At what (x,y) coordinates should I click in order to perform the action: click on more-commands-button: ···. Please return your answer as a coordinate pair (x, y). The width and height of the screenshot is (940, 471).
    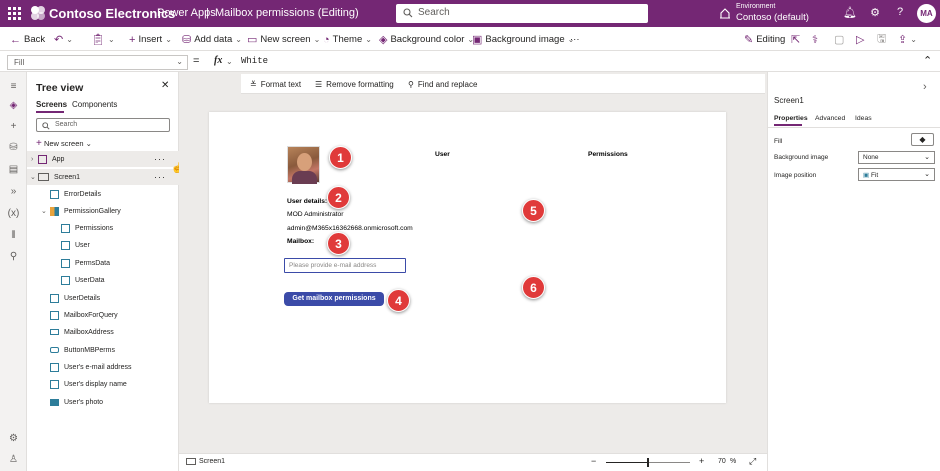
    Looking at the image, I should click on (575, 39).